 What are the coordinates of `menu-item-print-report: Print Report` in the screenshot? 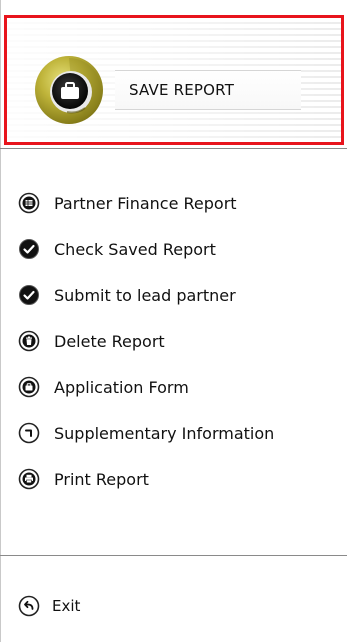 It's located at (178, 479).